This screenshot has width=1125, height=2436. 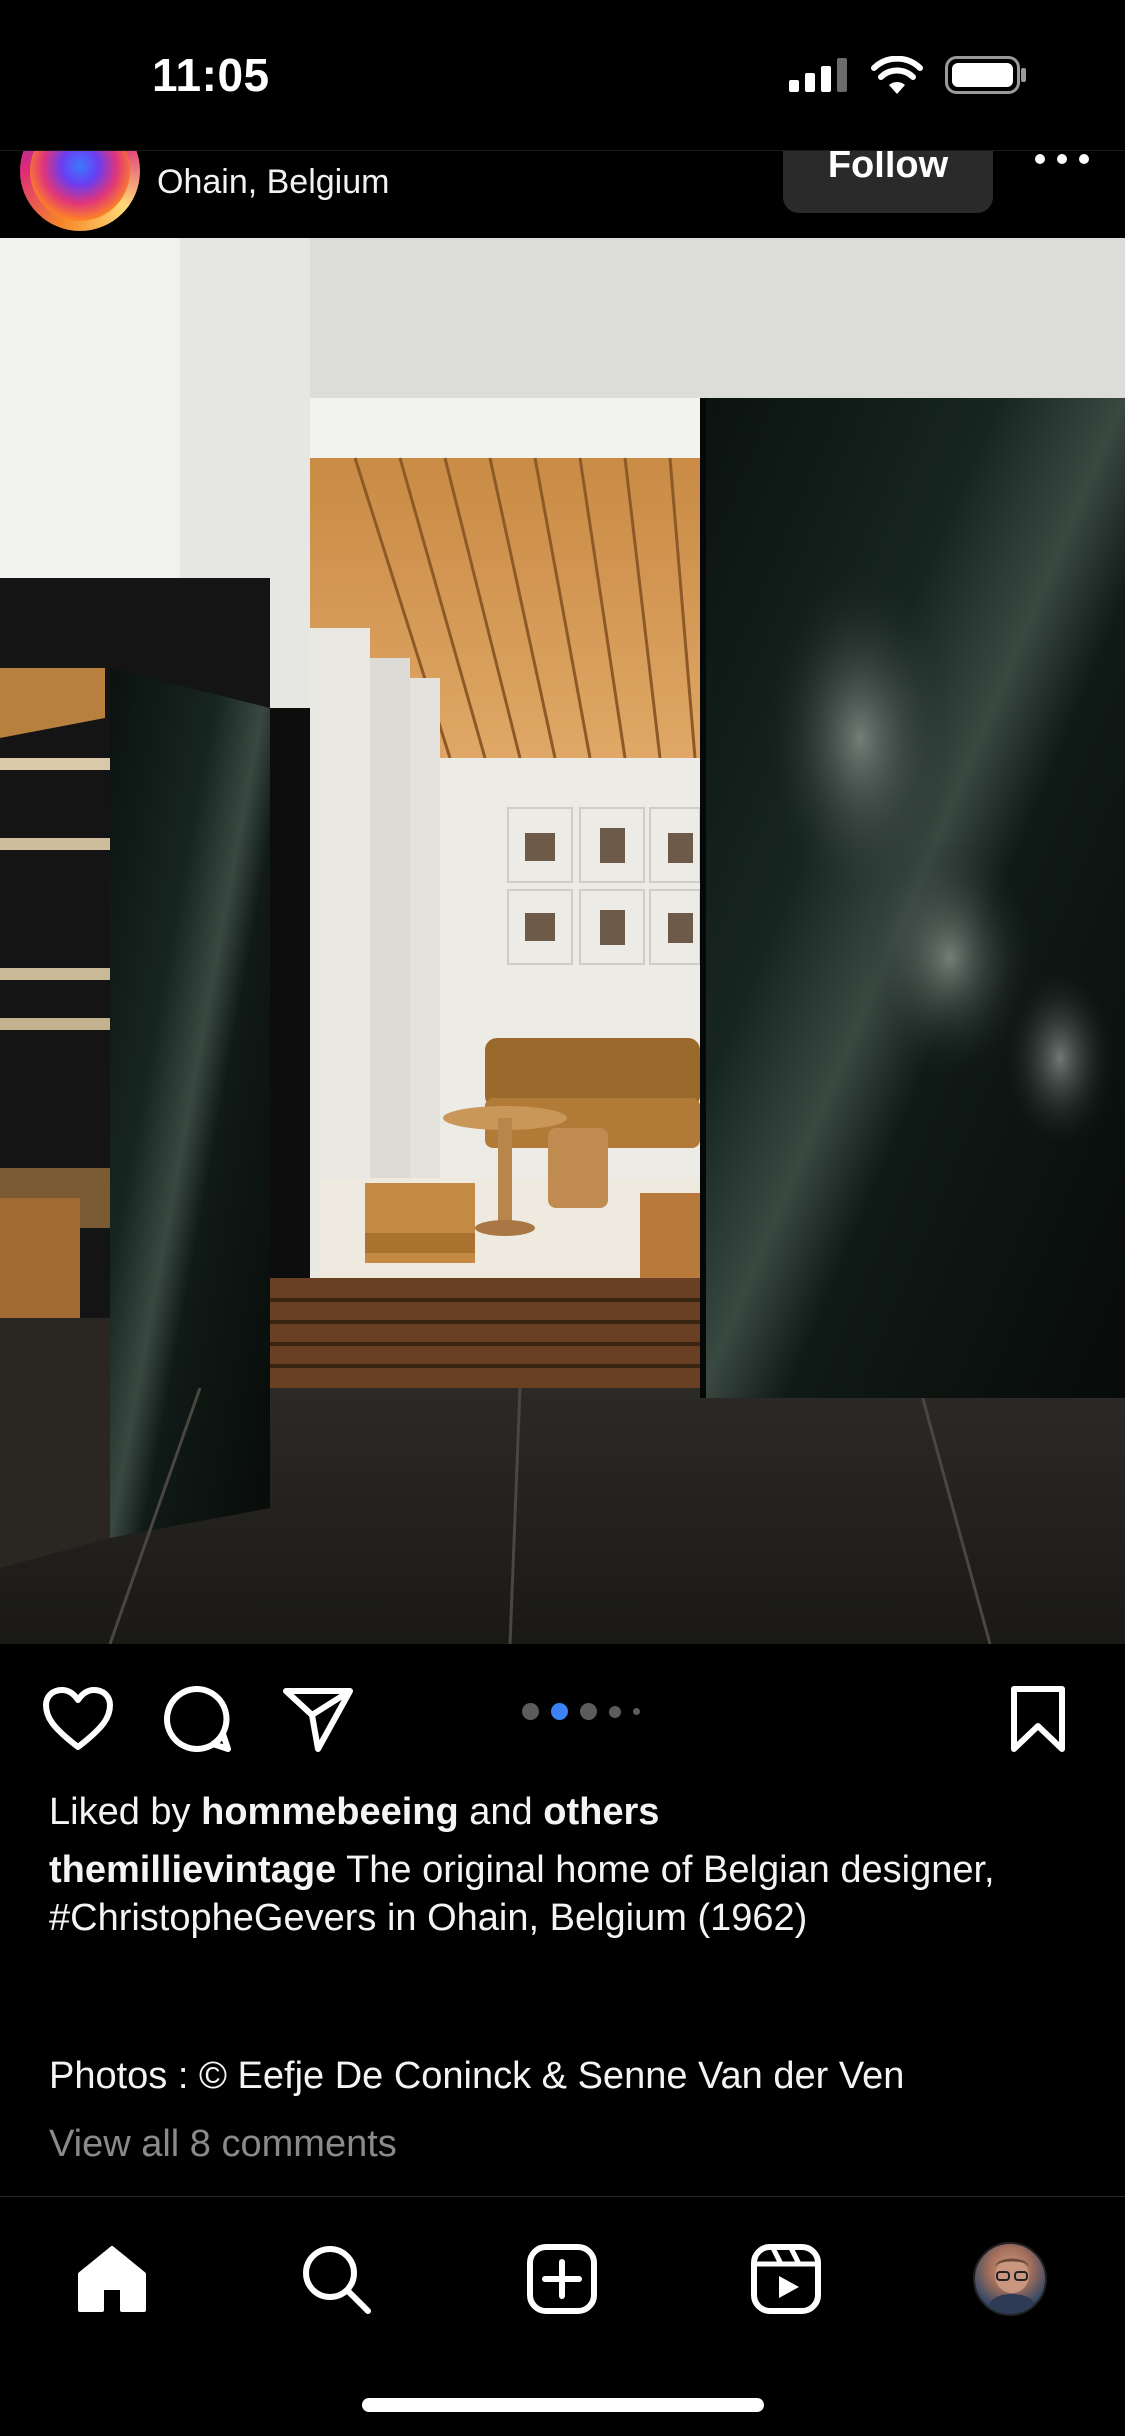 I want to click on caption-text: The original home of Belgian designer,, so click(x=670, y=1870).